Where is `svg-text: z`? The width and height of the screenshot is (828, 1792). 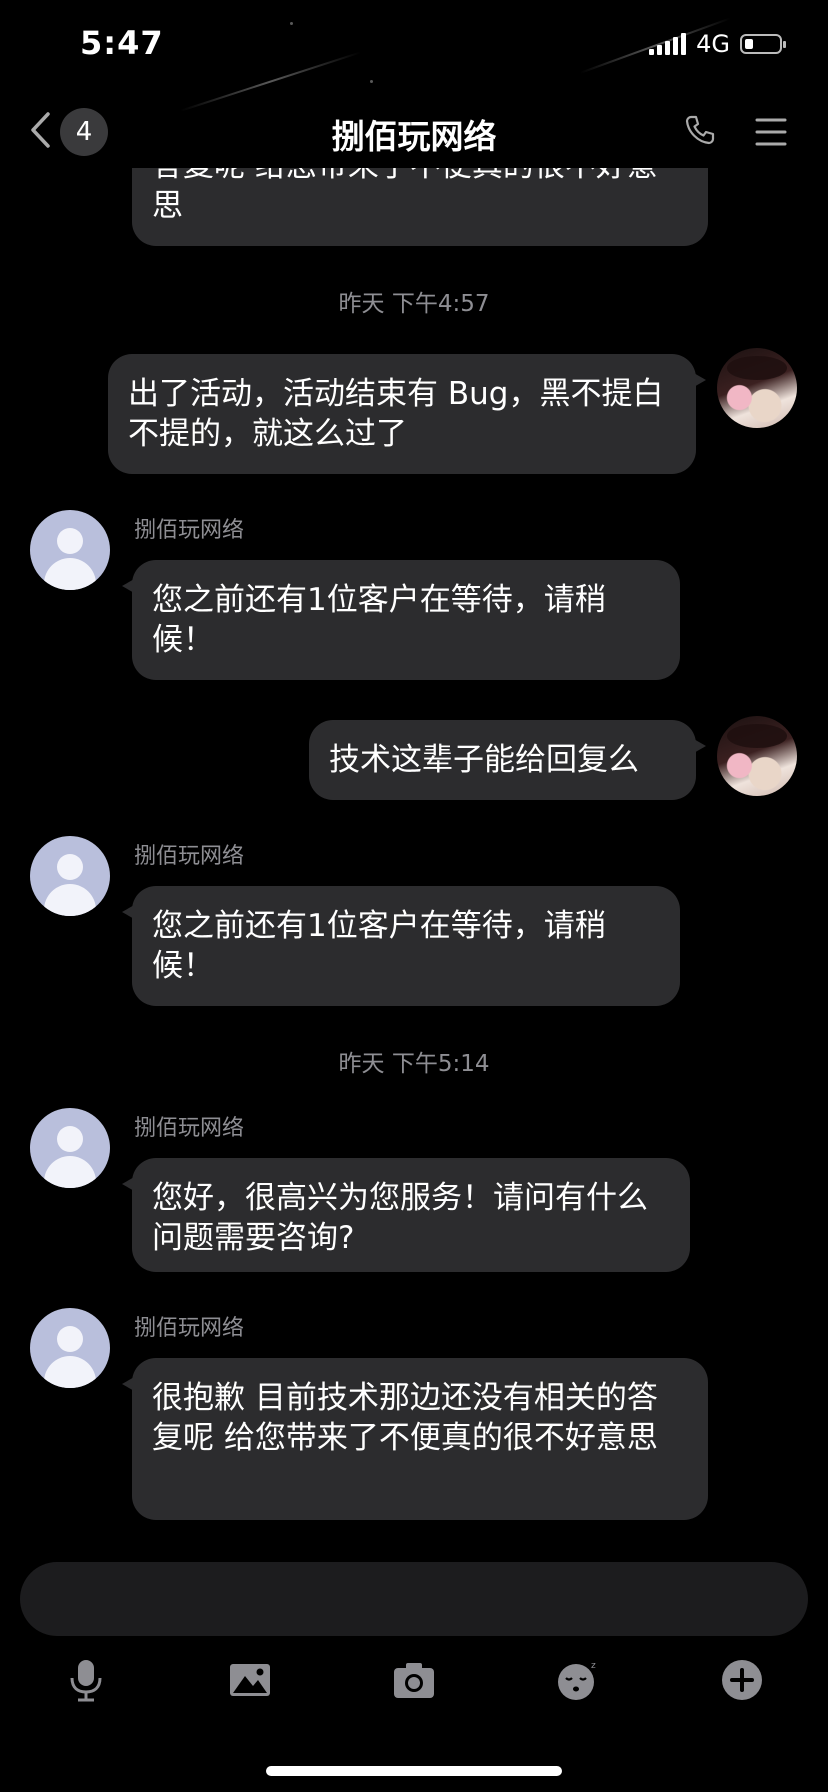 svg-text: z is located at coordinates (593, 1666).